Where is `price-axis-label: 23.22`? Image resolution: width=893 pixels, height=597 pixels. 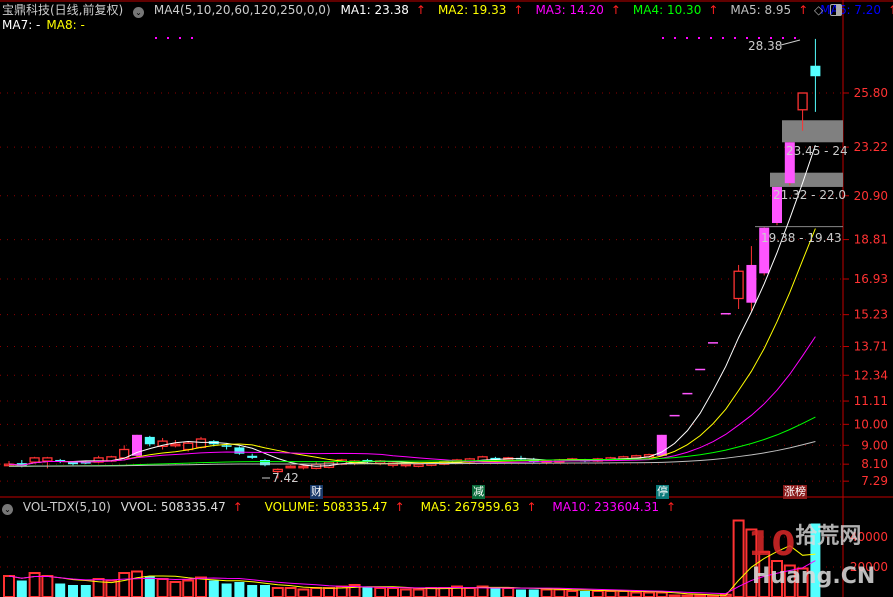 price-axis-label: 23.22 is located at coordinates (871, 147).